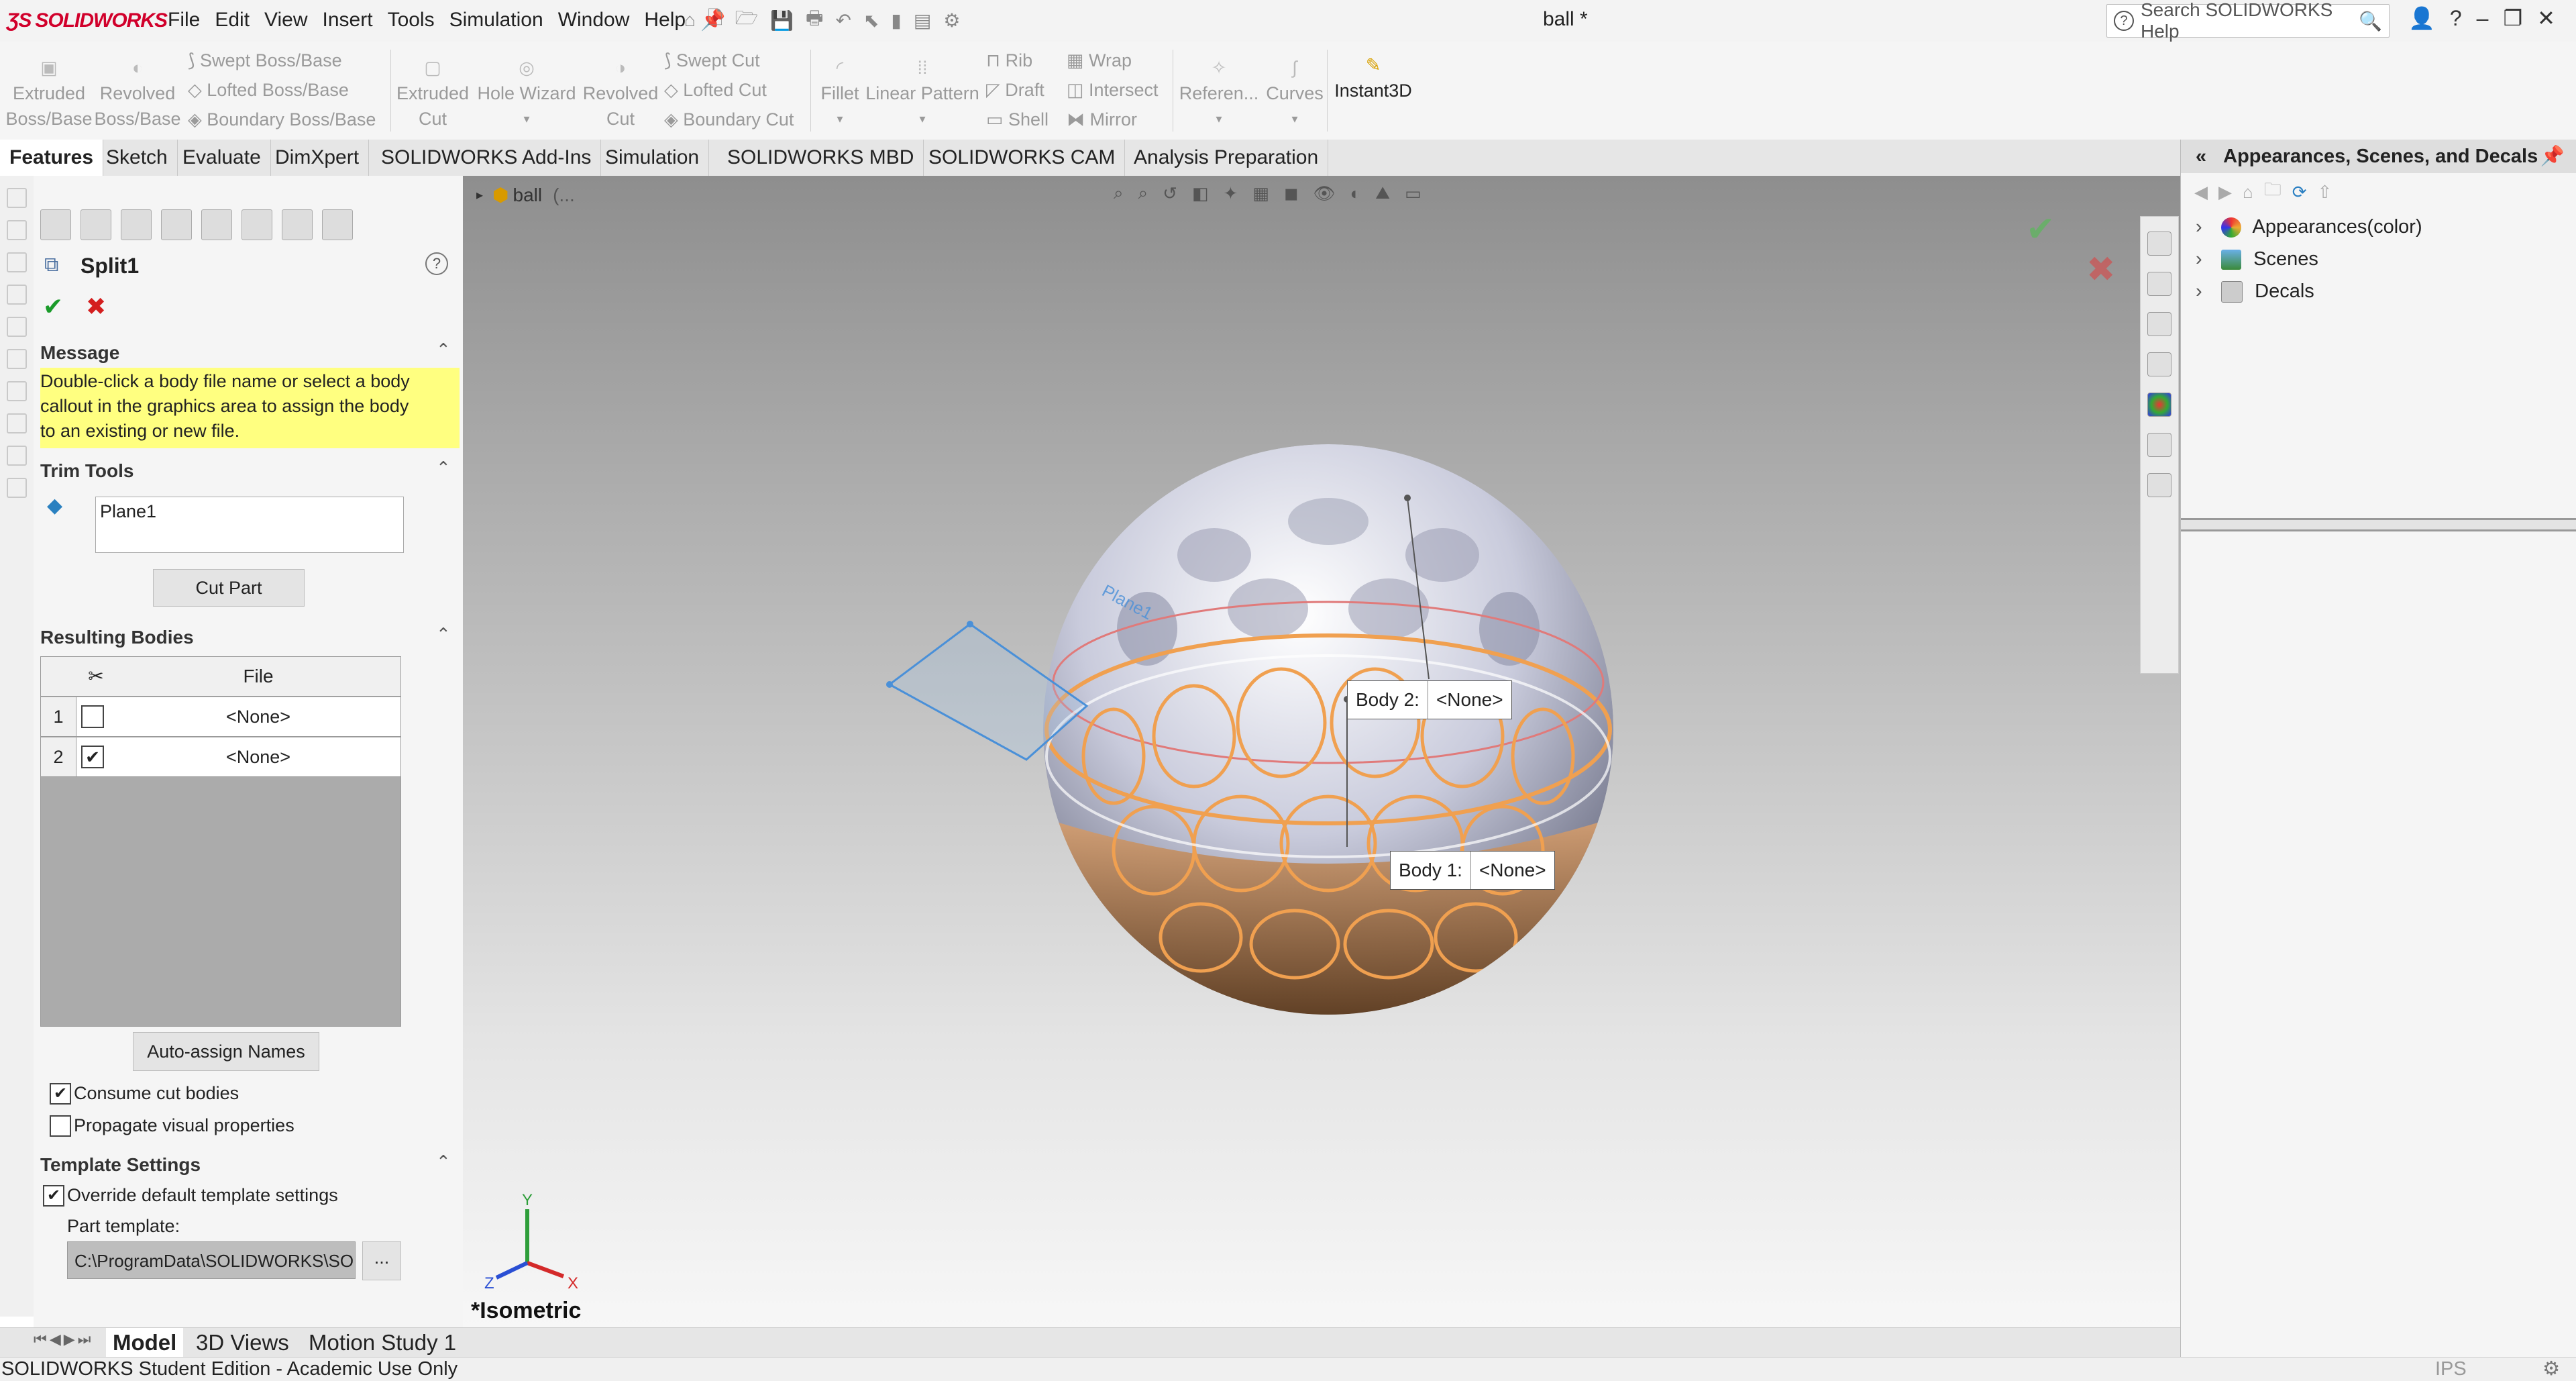  Describe the element at coordinates (1231, 194) in the screenshot. I see `dynamic-annotation-icon: ✦` at that location.